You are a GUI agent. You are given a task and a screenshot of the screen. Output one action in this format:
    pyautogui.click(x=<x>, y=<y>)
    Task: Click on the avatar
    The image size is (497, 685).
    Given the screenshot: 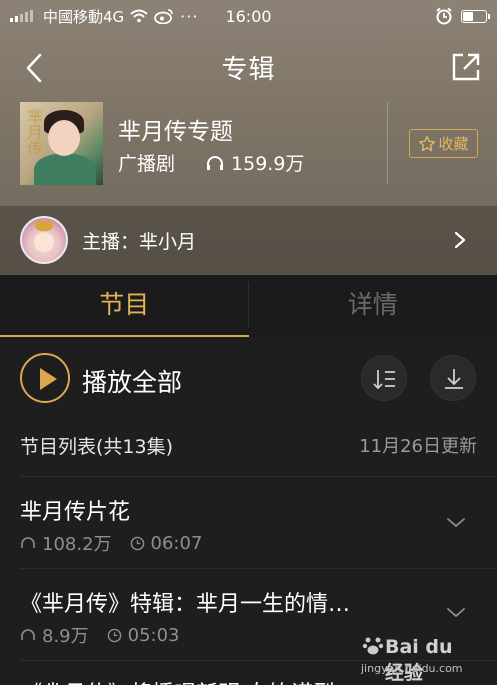 What is the action you would take?
    pyautogui.click(x=44, y=240)
    